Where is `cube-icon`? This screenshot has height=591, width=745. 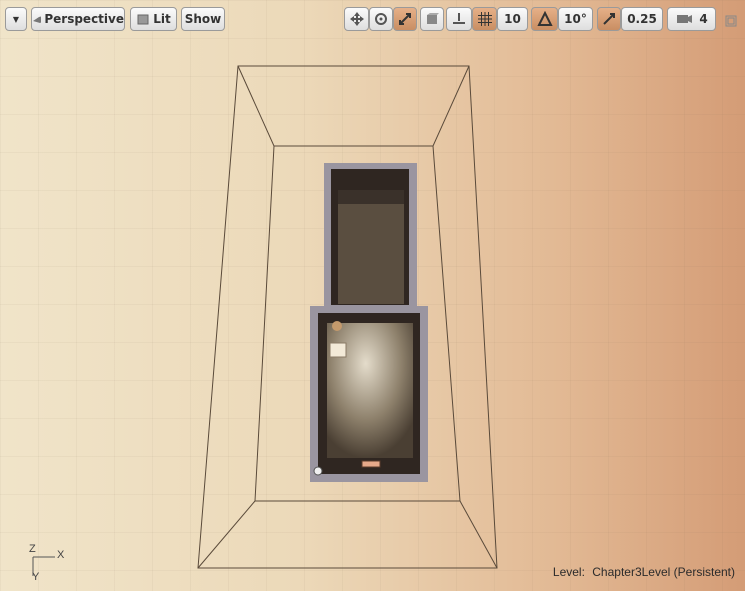
cube-icon is located at coordinates (143, 19).